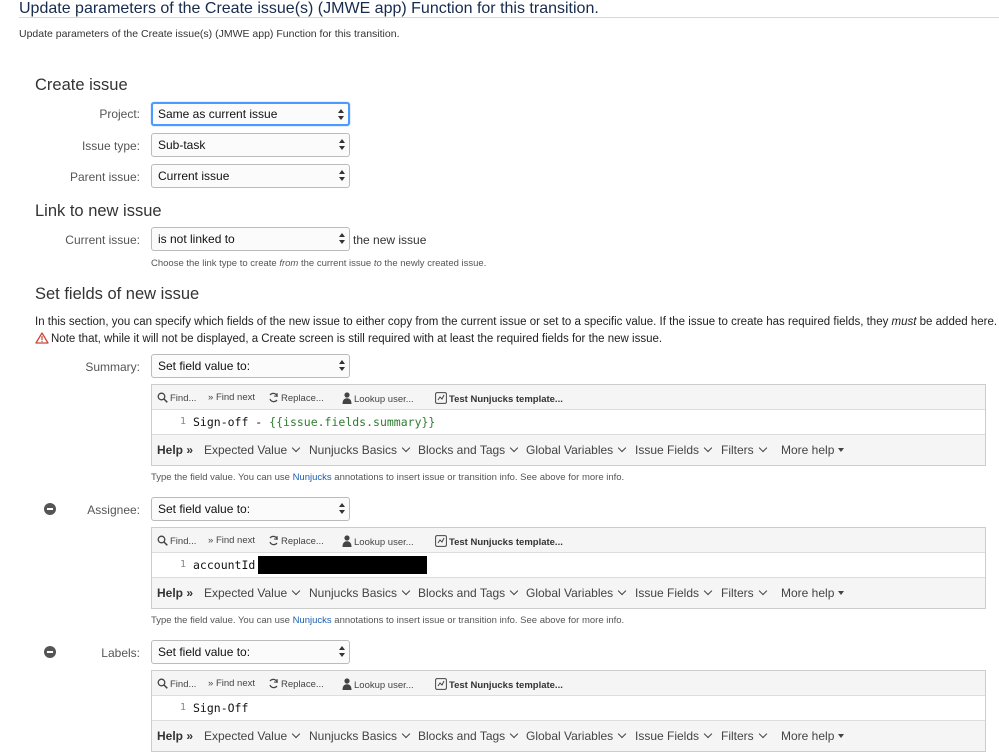  Describe the element at coordinates (221, 708) in the screenshot. I see `code-text: Sign-Off` at that location.